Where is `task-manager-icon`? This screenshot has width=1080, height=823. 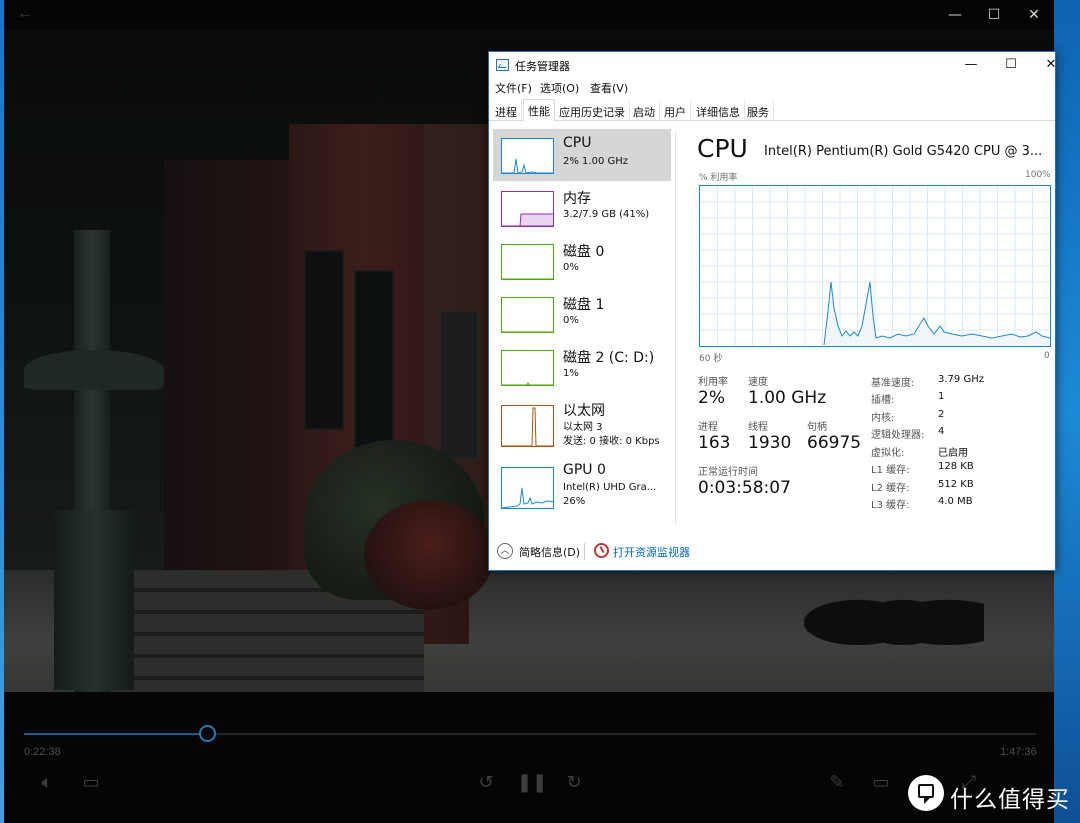
task-manager-icon is located at coordinates (502, 65).